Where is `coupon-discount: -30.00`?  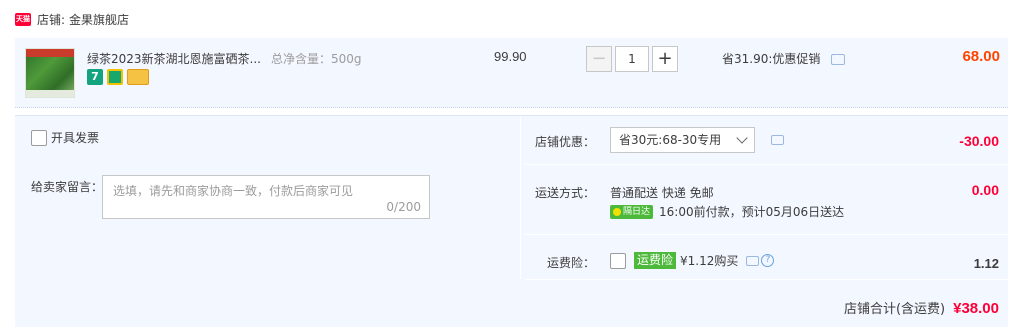
coupon-discount: -30.00 is located at coordinates (979, 141).